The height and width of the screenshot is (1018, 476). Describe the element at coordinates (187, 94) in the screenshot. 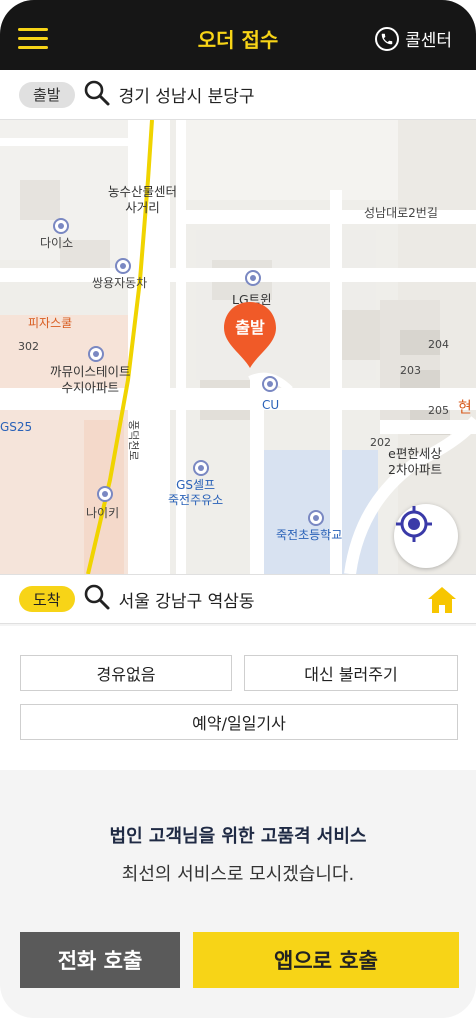

I see `departure-address-input: 경기 성남시 분당구` at that location.